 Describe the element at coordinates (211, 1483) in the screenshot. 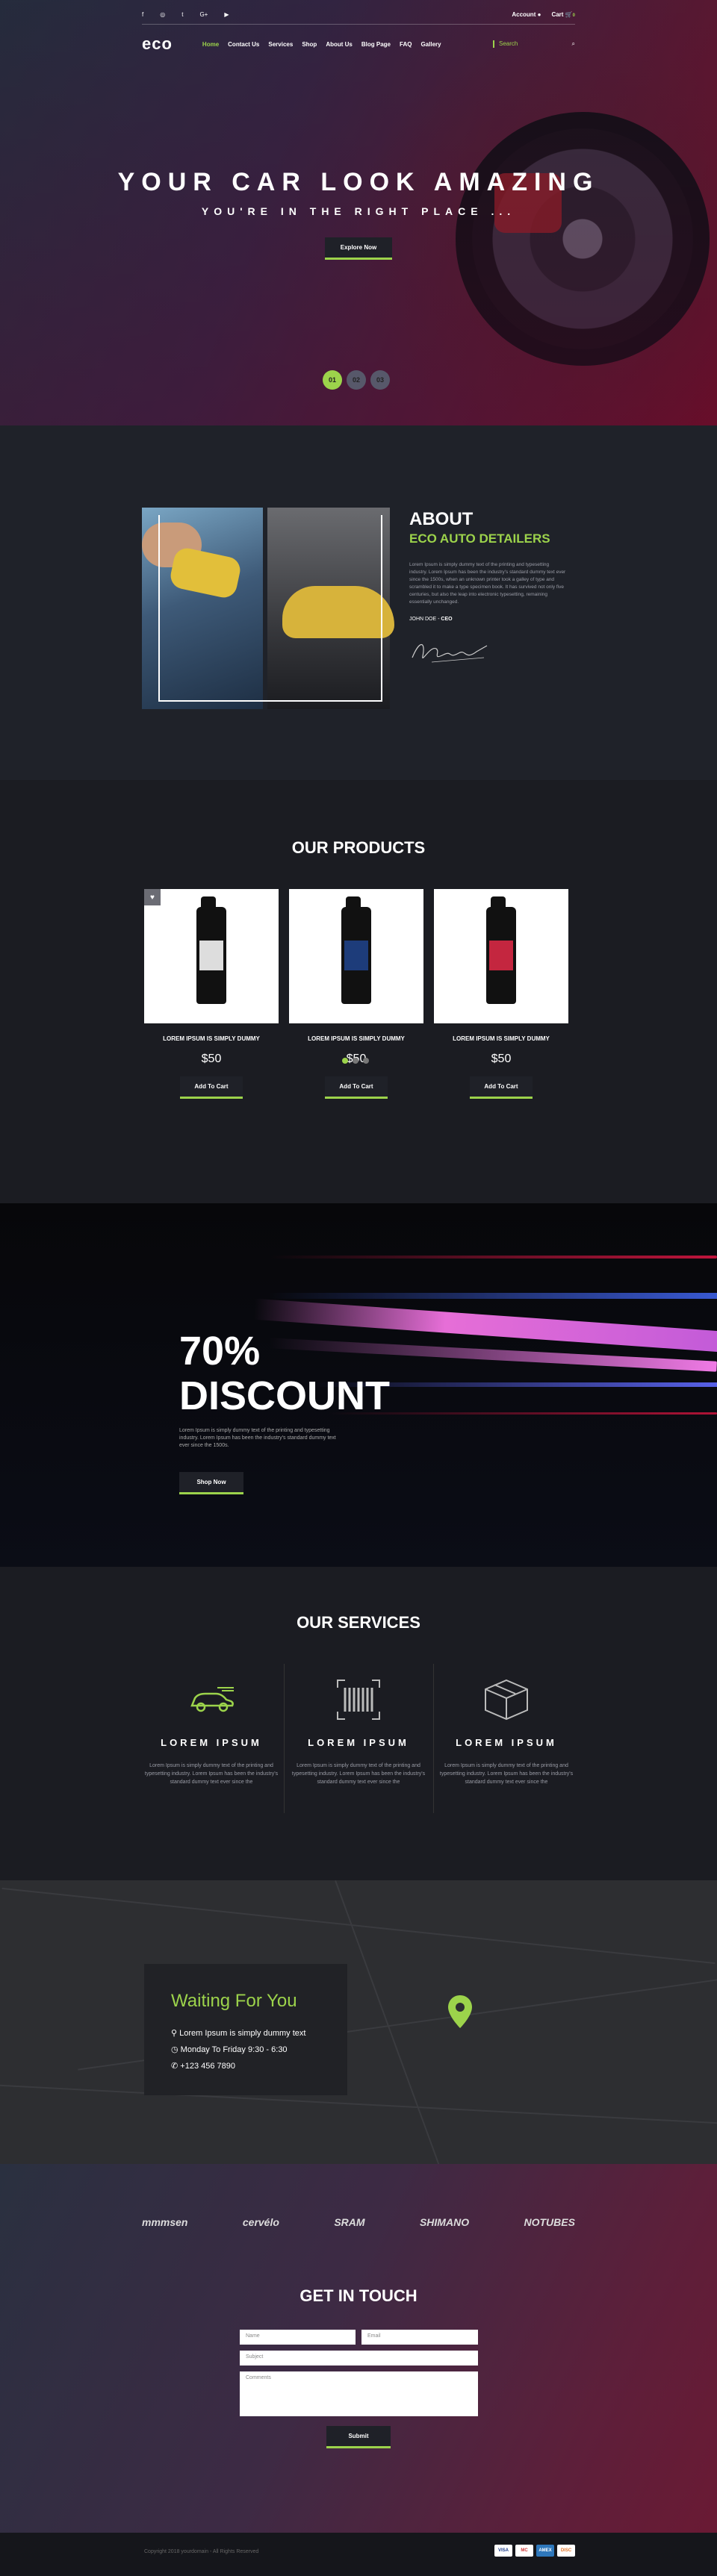

I see `shop-now-button: Shop Now` at that location.